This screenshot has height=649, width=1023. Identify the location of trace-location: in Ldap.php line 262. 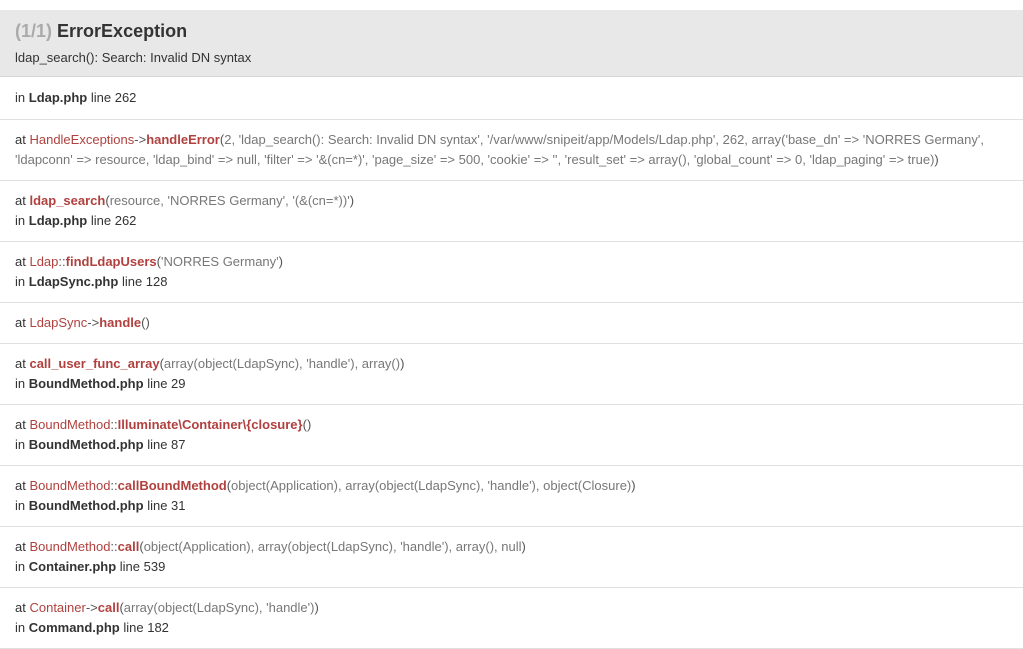
(511, 98).